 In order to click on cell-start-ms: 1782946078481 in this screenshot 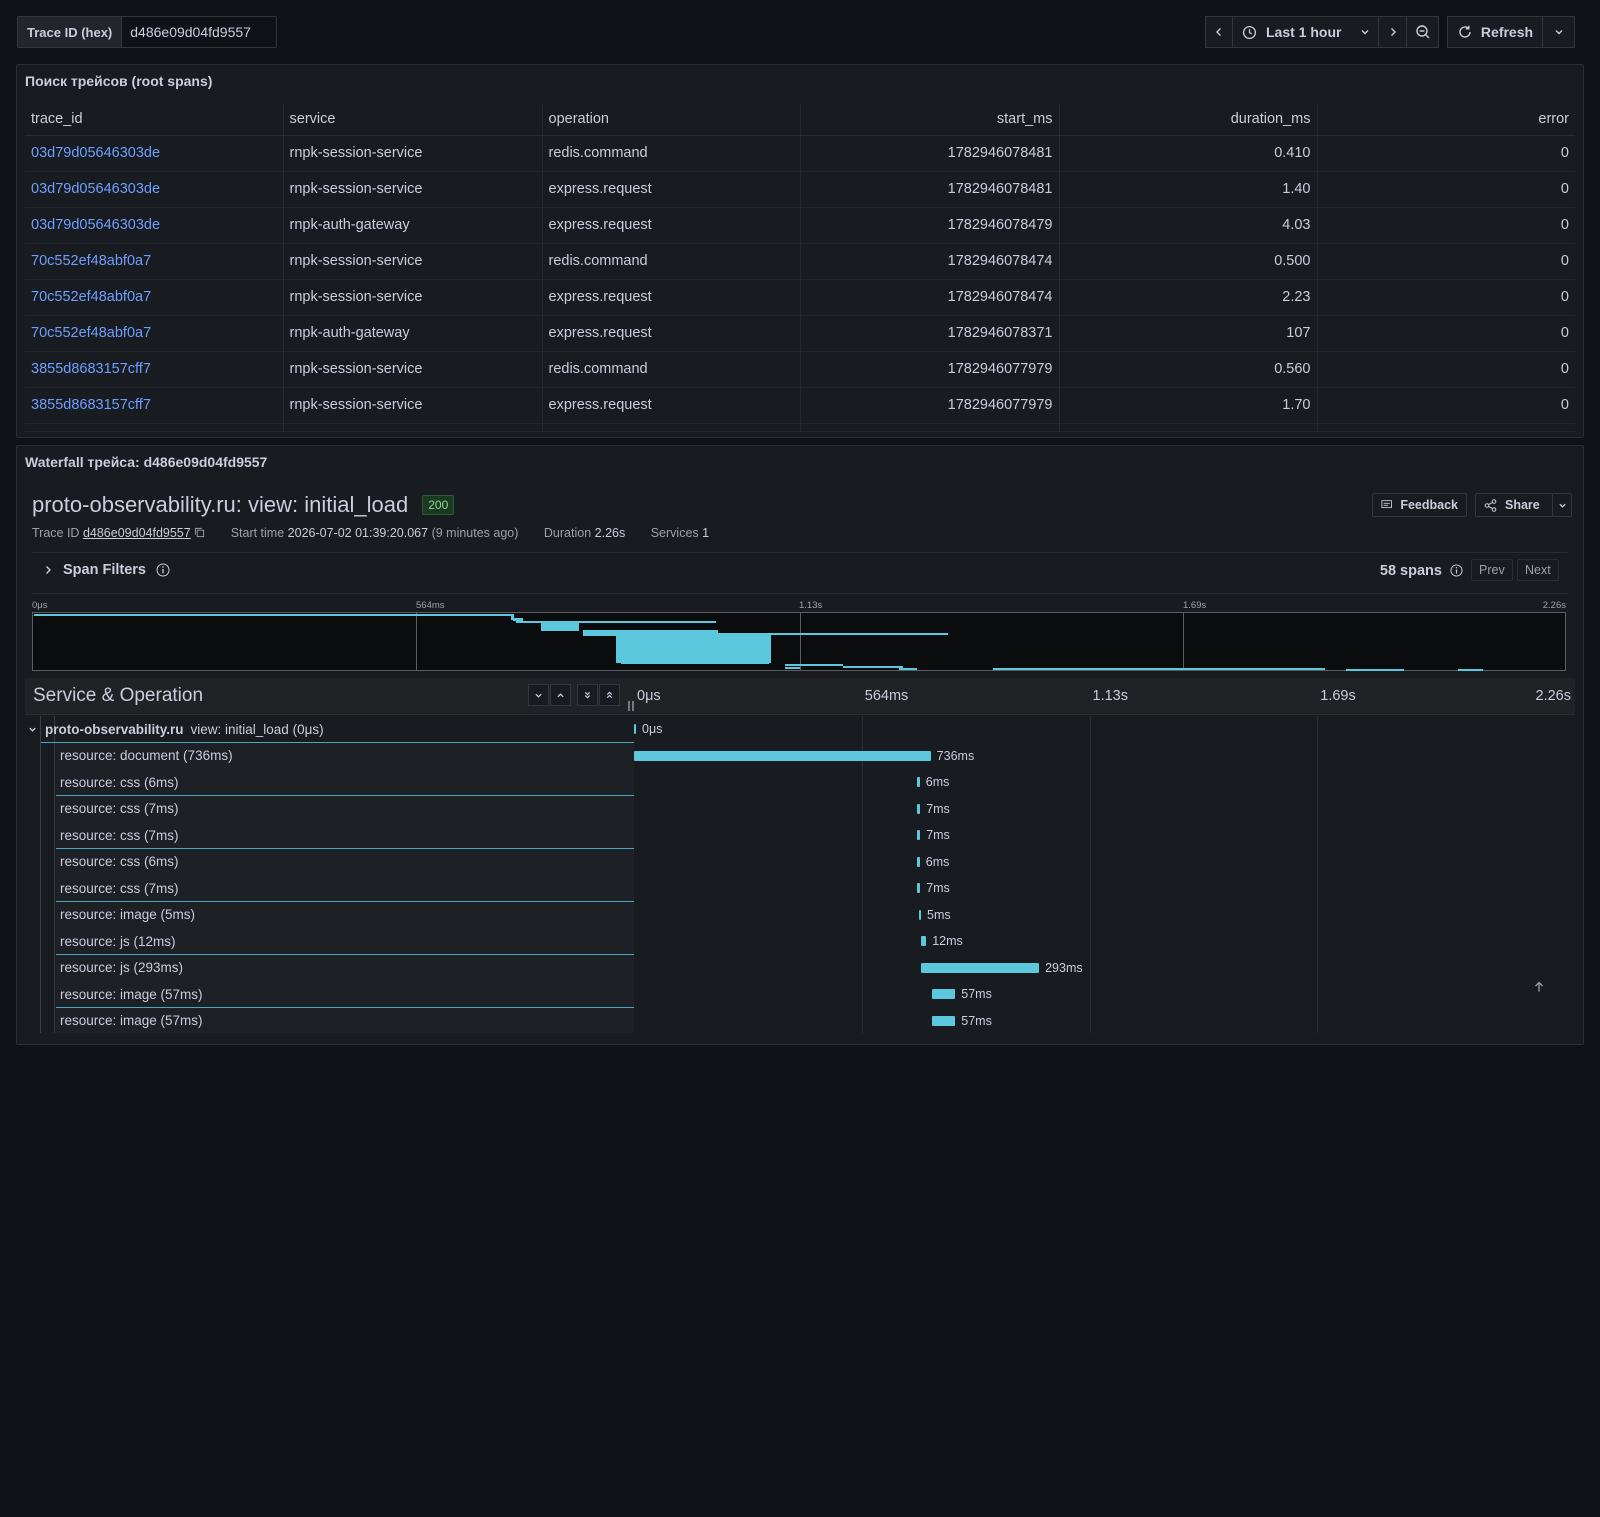, I will do `click(1000, 189)`.